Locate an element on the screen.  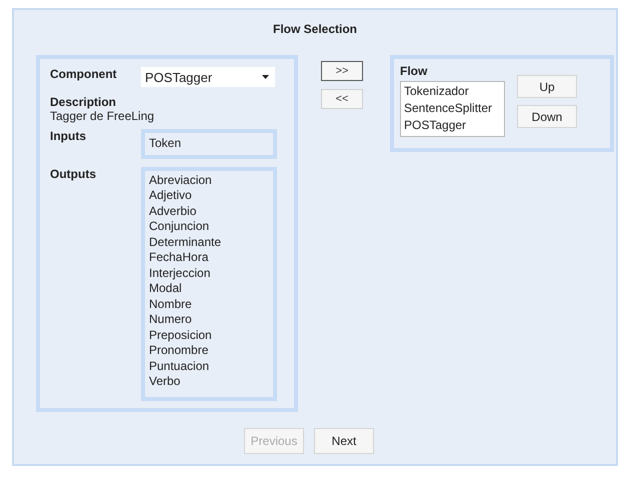
component-label: Component is located at coordinates (83, 74).